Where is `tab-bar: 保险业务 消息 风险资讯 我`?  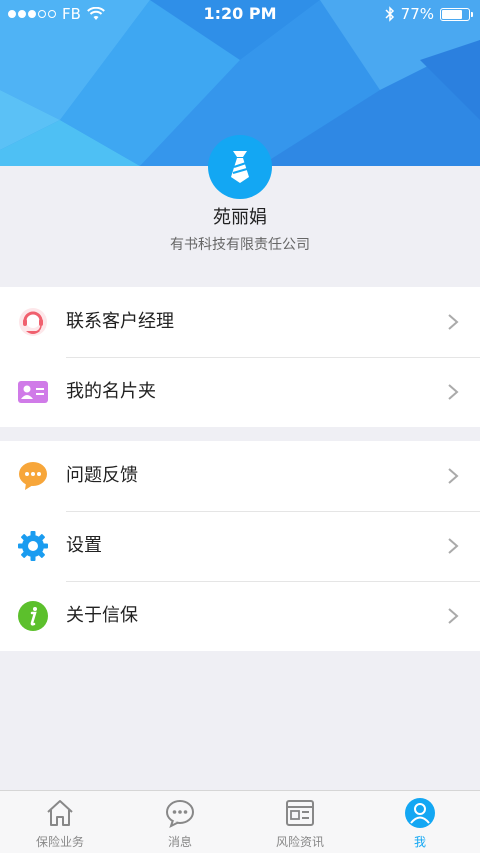 tab-bar: 保险业务 消息 风险资讯 我 is located at coordinates (240, 821).